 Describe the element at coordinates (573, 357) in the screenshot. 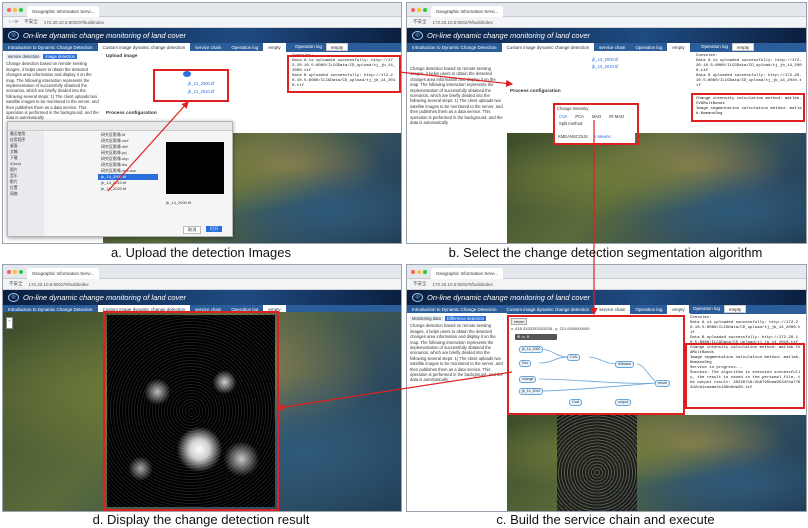

I see `chain-node: CVA` at that location.